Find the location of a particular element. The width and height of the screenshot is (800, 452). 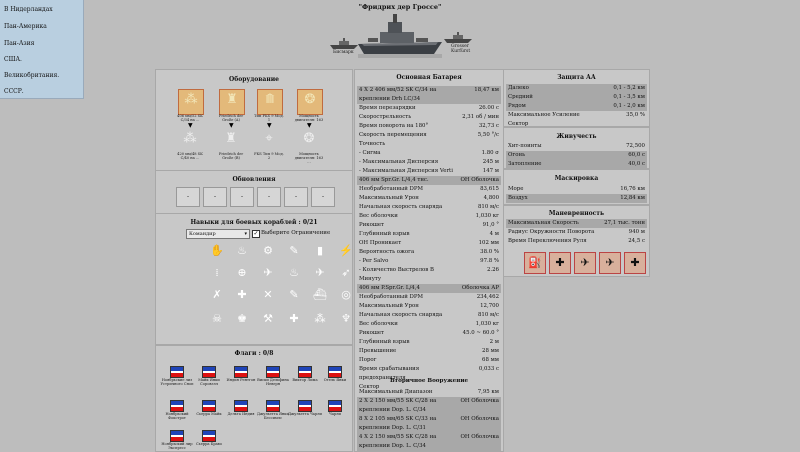

equipment-top-3: ⟰ is located at coordinates (270, 102).